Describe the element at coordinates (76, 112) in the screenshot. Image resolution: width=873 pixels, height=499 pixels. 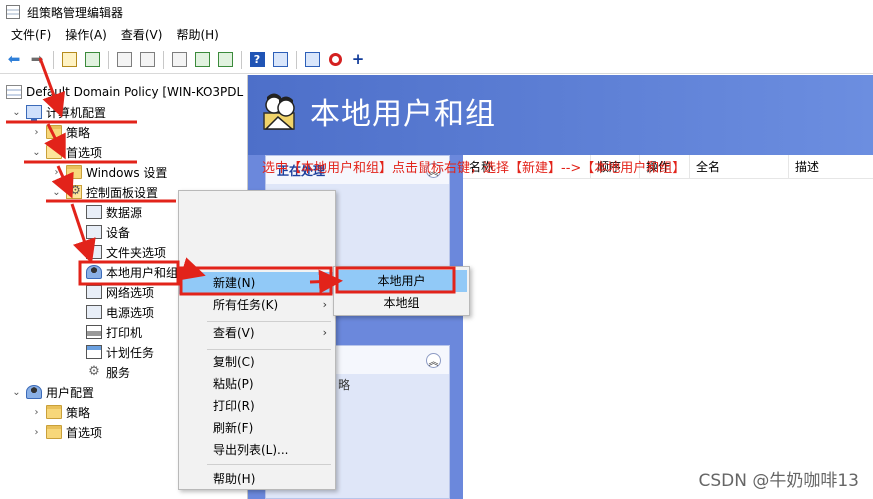
I see `tree-item-label: 计算机配置` at that location.